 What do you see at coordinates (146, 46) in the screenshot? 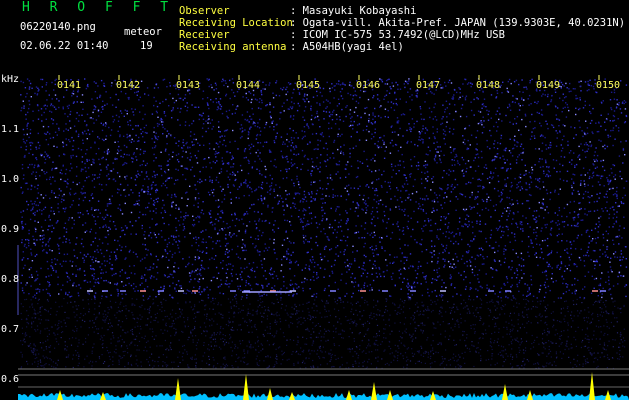
I see `meteor-count: 19` at bounding box center [146, 46].